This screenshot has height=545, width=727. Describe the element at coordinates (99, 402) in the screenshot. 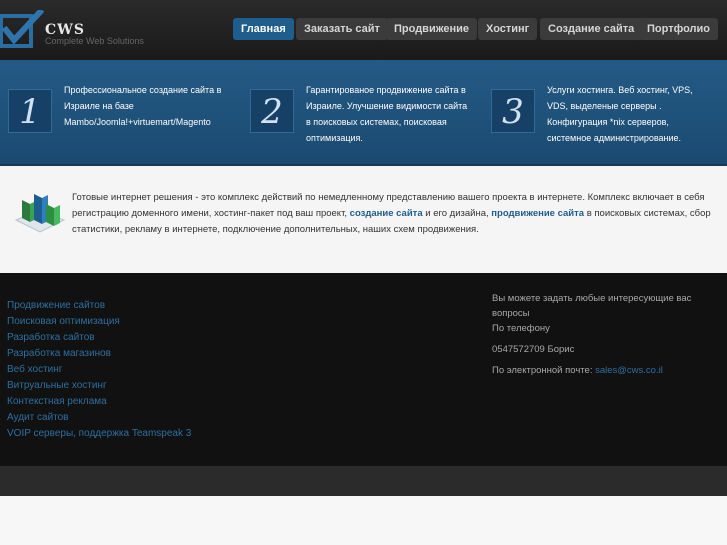

I see `footer-link-contextual-ads: Контекстная реклама` at that location.